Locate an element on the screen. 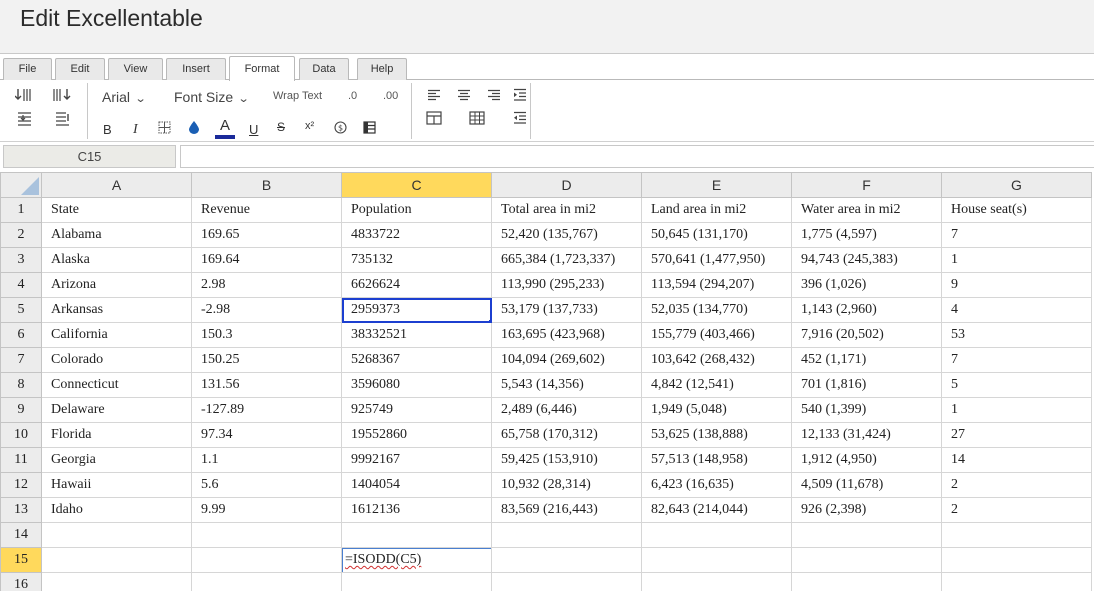 The height and width of the screenshot is (591, 1094). cell-d4: 113,990 (295,233) is located at coordinates (566, 285).